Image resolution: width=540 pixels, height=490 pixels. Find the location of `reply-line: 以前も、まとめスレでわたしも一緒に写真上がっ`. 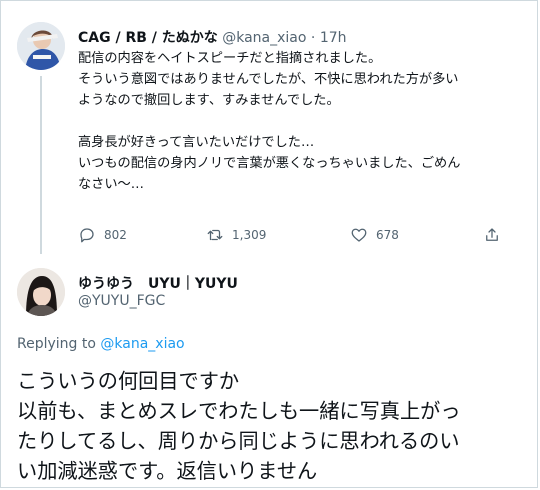

reply-line: 以前も、まとめスレでわたしも一緒に写真上がっ is located at coordinates (239, 411).